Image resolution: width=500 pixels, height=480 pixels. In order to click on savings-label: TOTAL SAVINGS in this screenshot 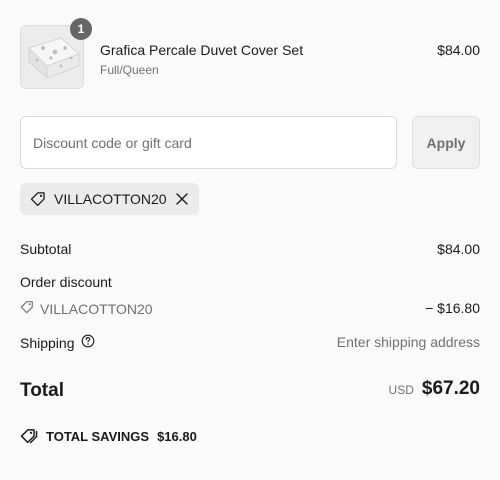, I will do `click(98, 436)`.